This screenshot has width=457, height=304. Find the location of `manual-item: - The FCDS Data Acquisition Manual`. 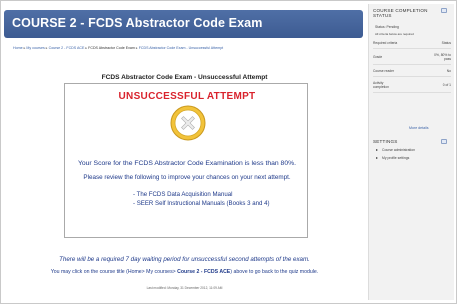

manual-item: - The FCDS Data Acquisition Manual is located at coordinates (183, 194).